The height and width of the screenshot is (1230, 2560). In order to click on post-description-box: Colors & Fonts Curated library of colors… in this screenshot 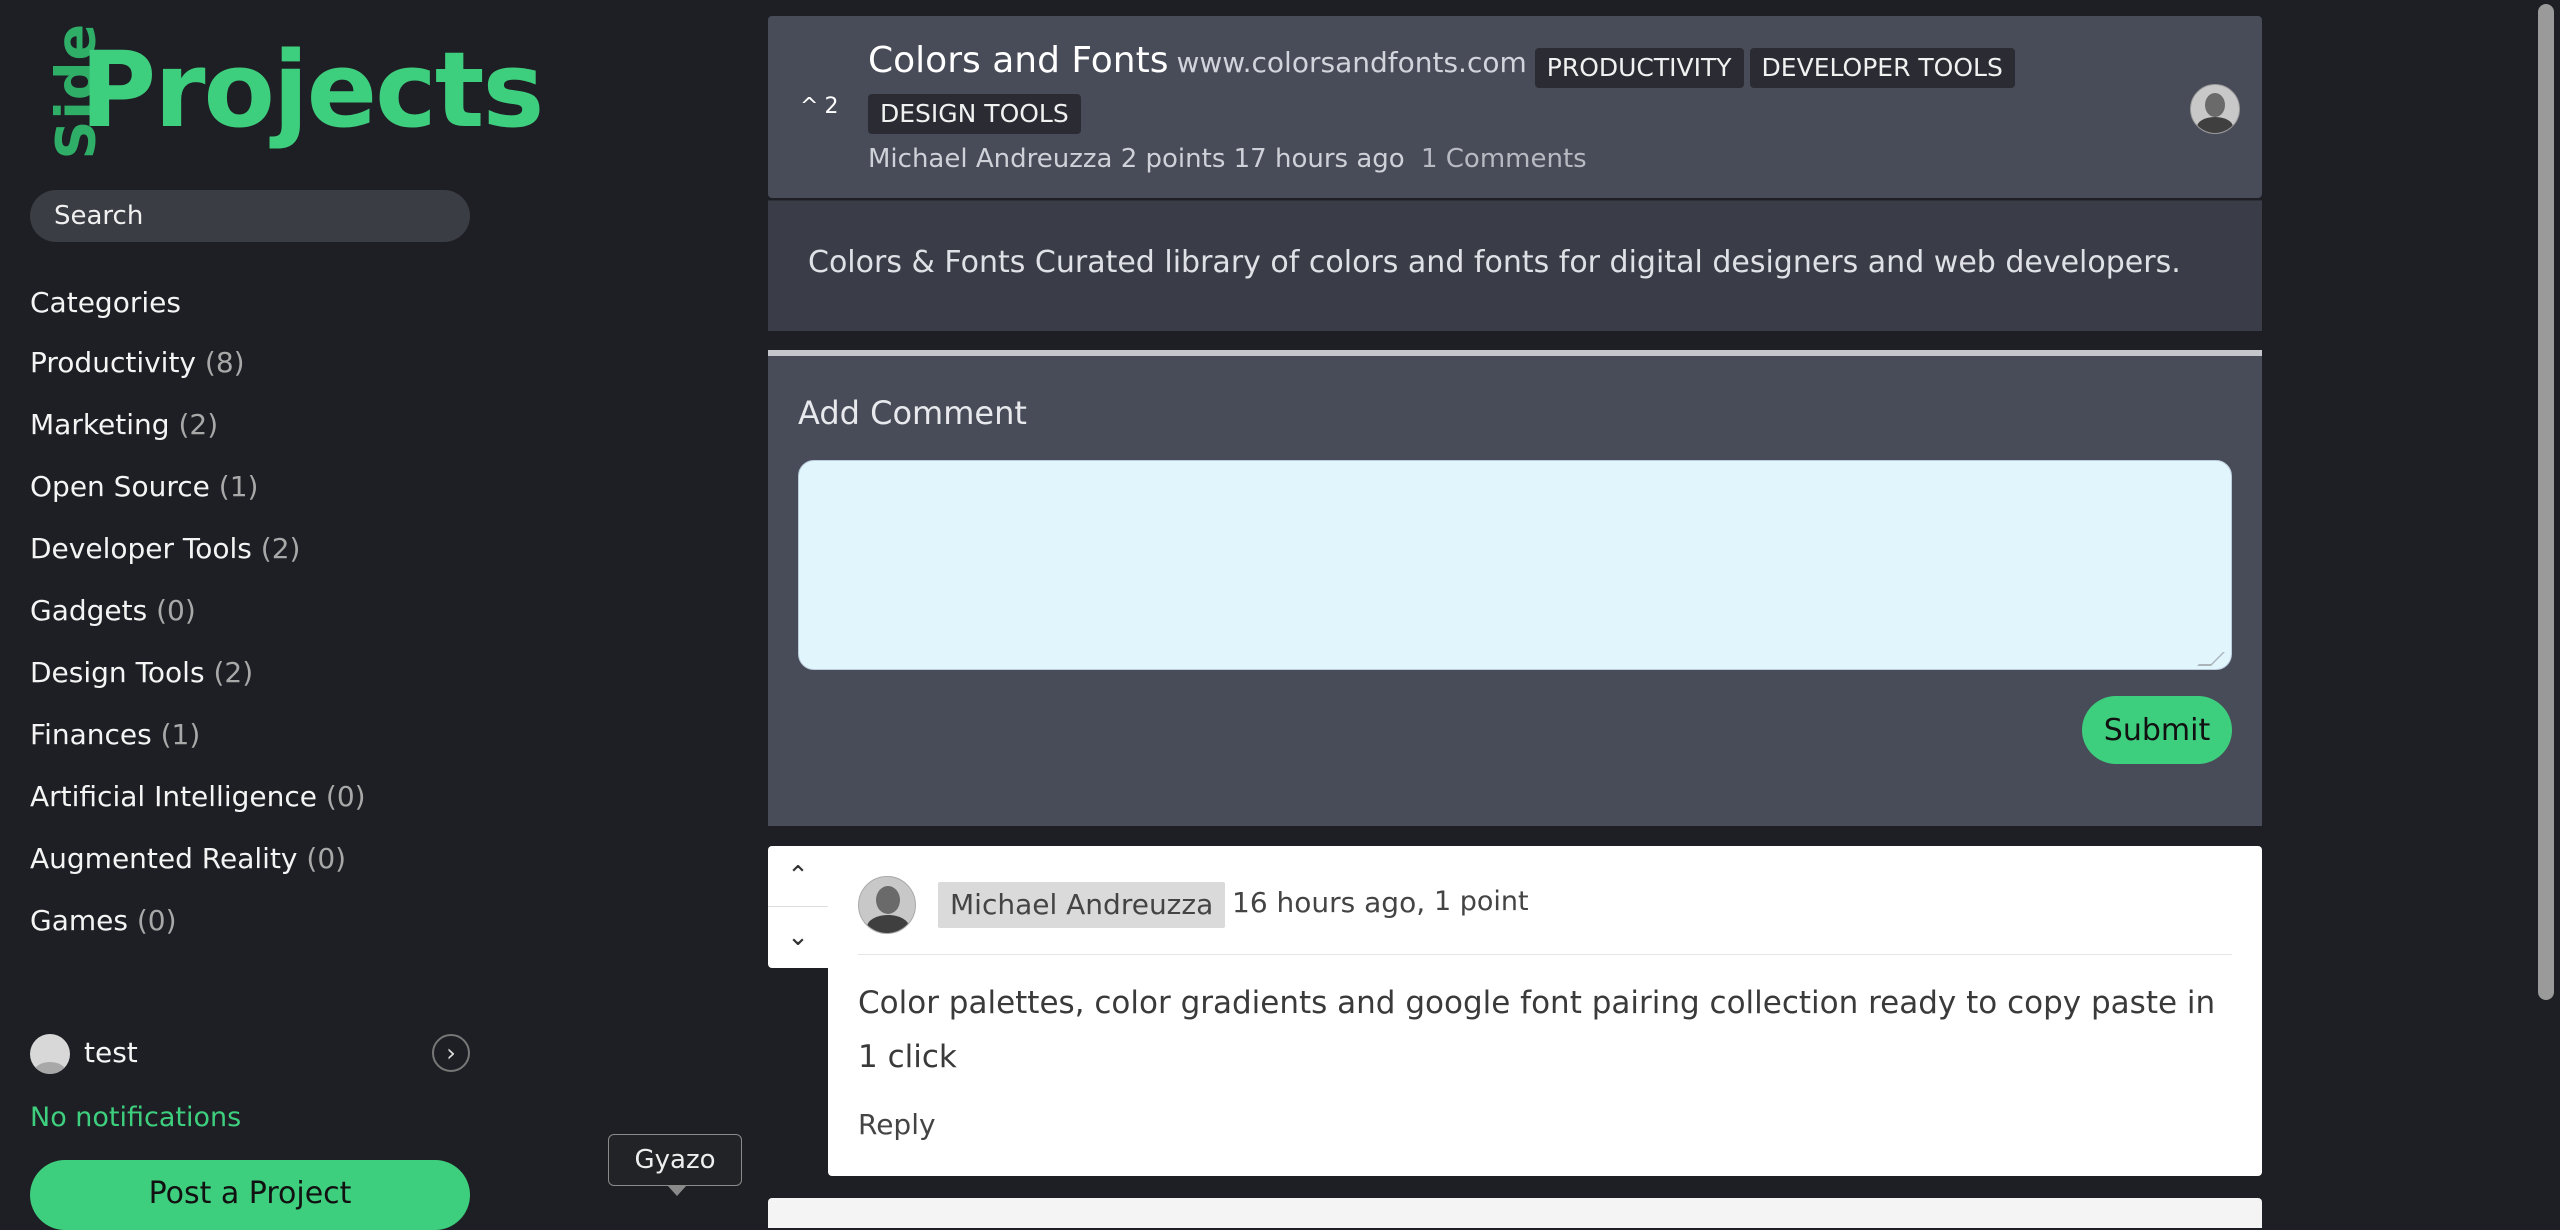, I will do `click(1515, 265)`.